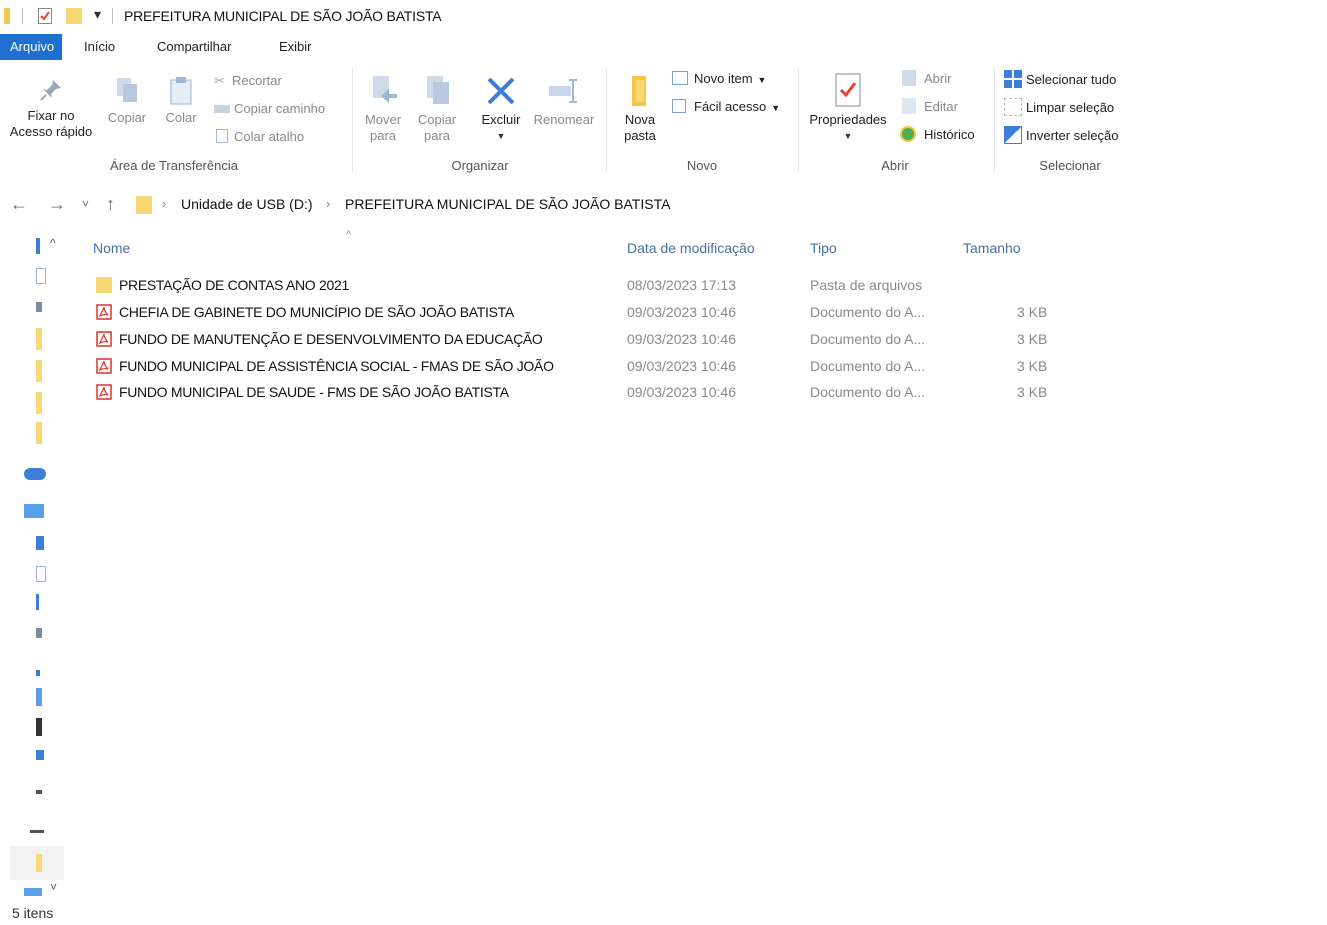 Image resolution: width=1327 pixels, height=925 pixels. What do you see at coordinates (174, 165) in the screenshot?
I see `group-label-clipboard: Área de Transferência` at bounding box center [174, 165].